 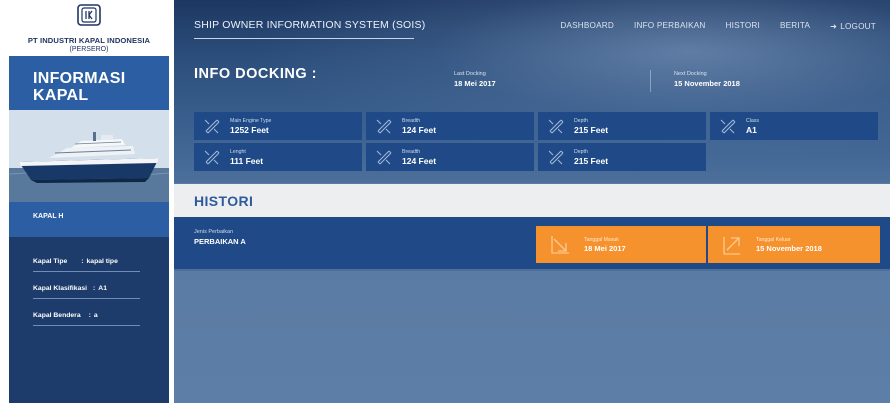 What do you see at coordinates (220, 241) in the screenshot?
I see `repair-type-value: PERBAIKAN A` at bounding box center [220, 241].